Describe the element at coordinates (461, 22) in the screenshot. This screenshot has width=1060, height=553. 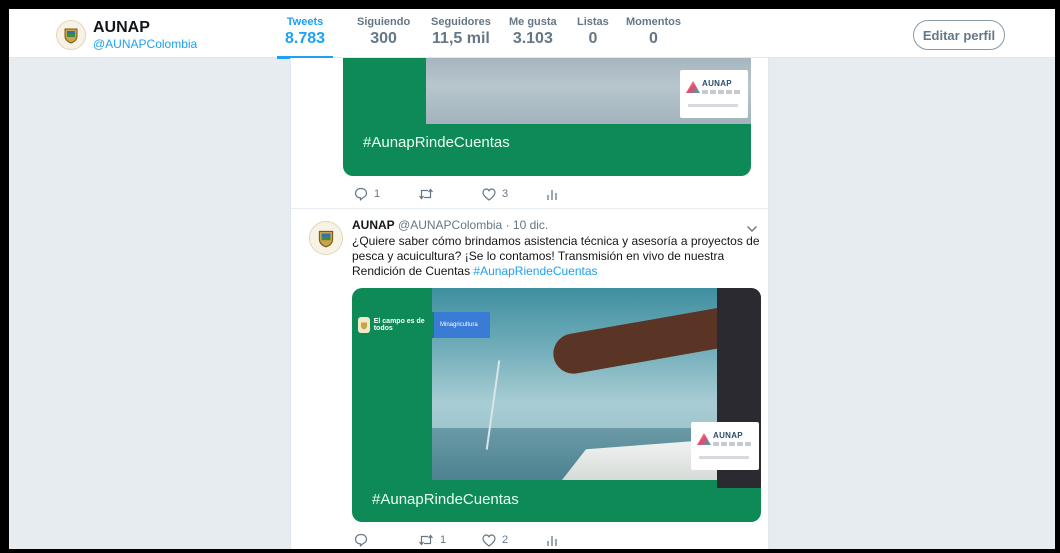
I see `tab-followers-label: Seguidores` at that location.